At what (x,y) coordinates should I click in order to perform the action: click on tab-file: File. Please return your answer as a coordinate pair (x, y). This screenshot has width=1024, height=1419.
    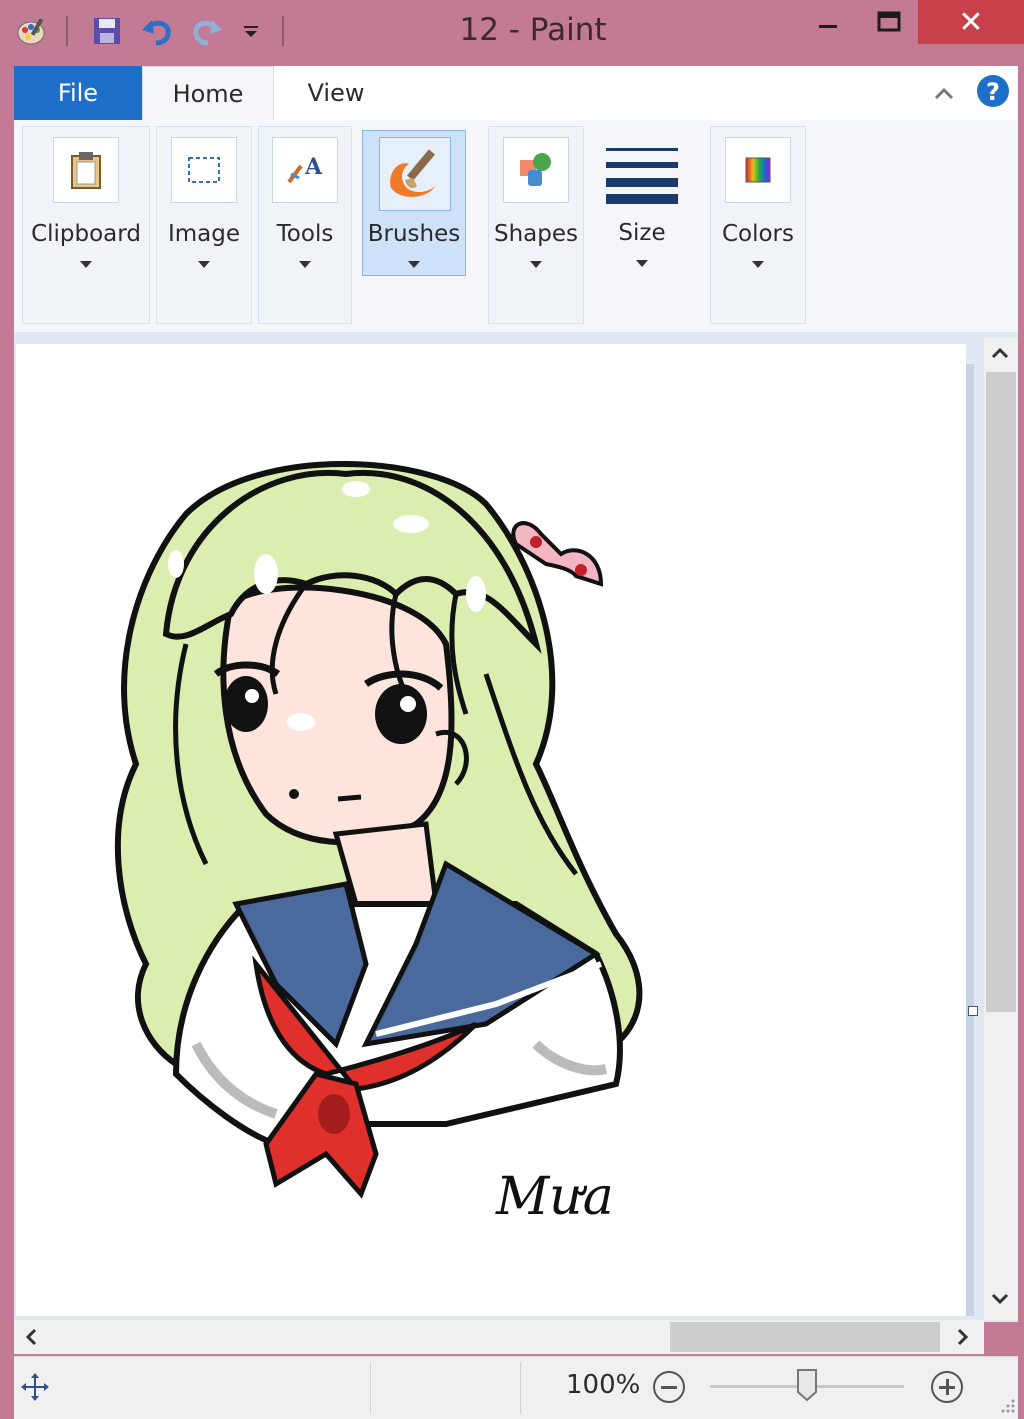
    Looking at the image, I should click on (78, 93).